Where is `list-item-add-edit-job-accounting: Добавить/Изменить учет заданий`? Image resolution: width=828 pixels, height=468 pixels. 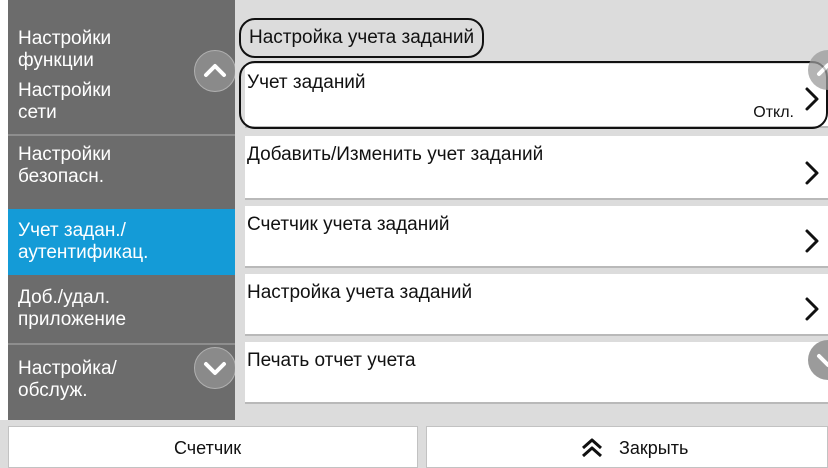
list-item-add-edit-job-accounting: Добавить/Изменить учет заданий is located at coordinates (536, 167).